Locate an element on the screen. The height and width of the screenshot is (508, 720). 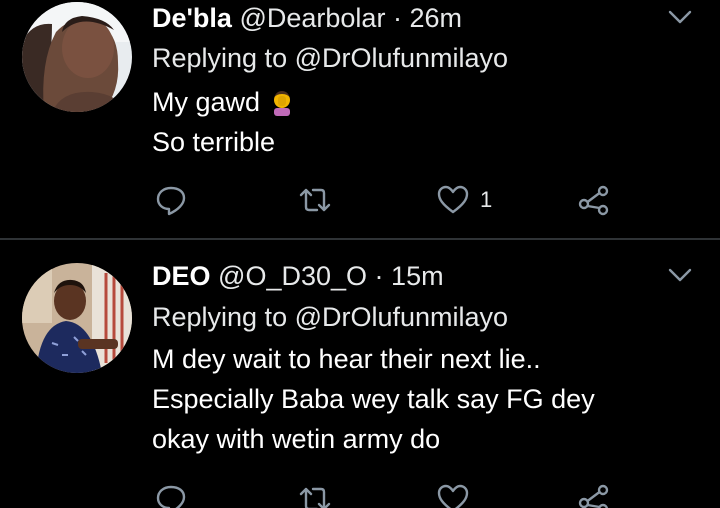
display-name: De'bla is located at coordinates (192, 18).